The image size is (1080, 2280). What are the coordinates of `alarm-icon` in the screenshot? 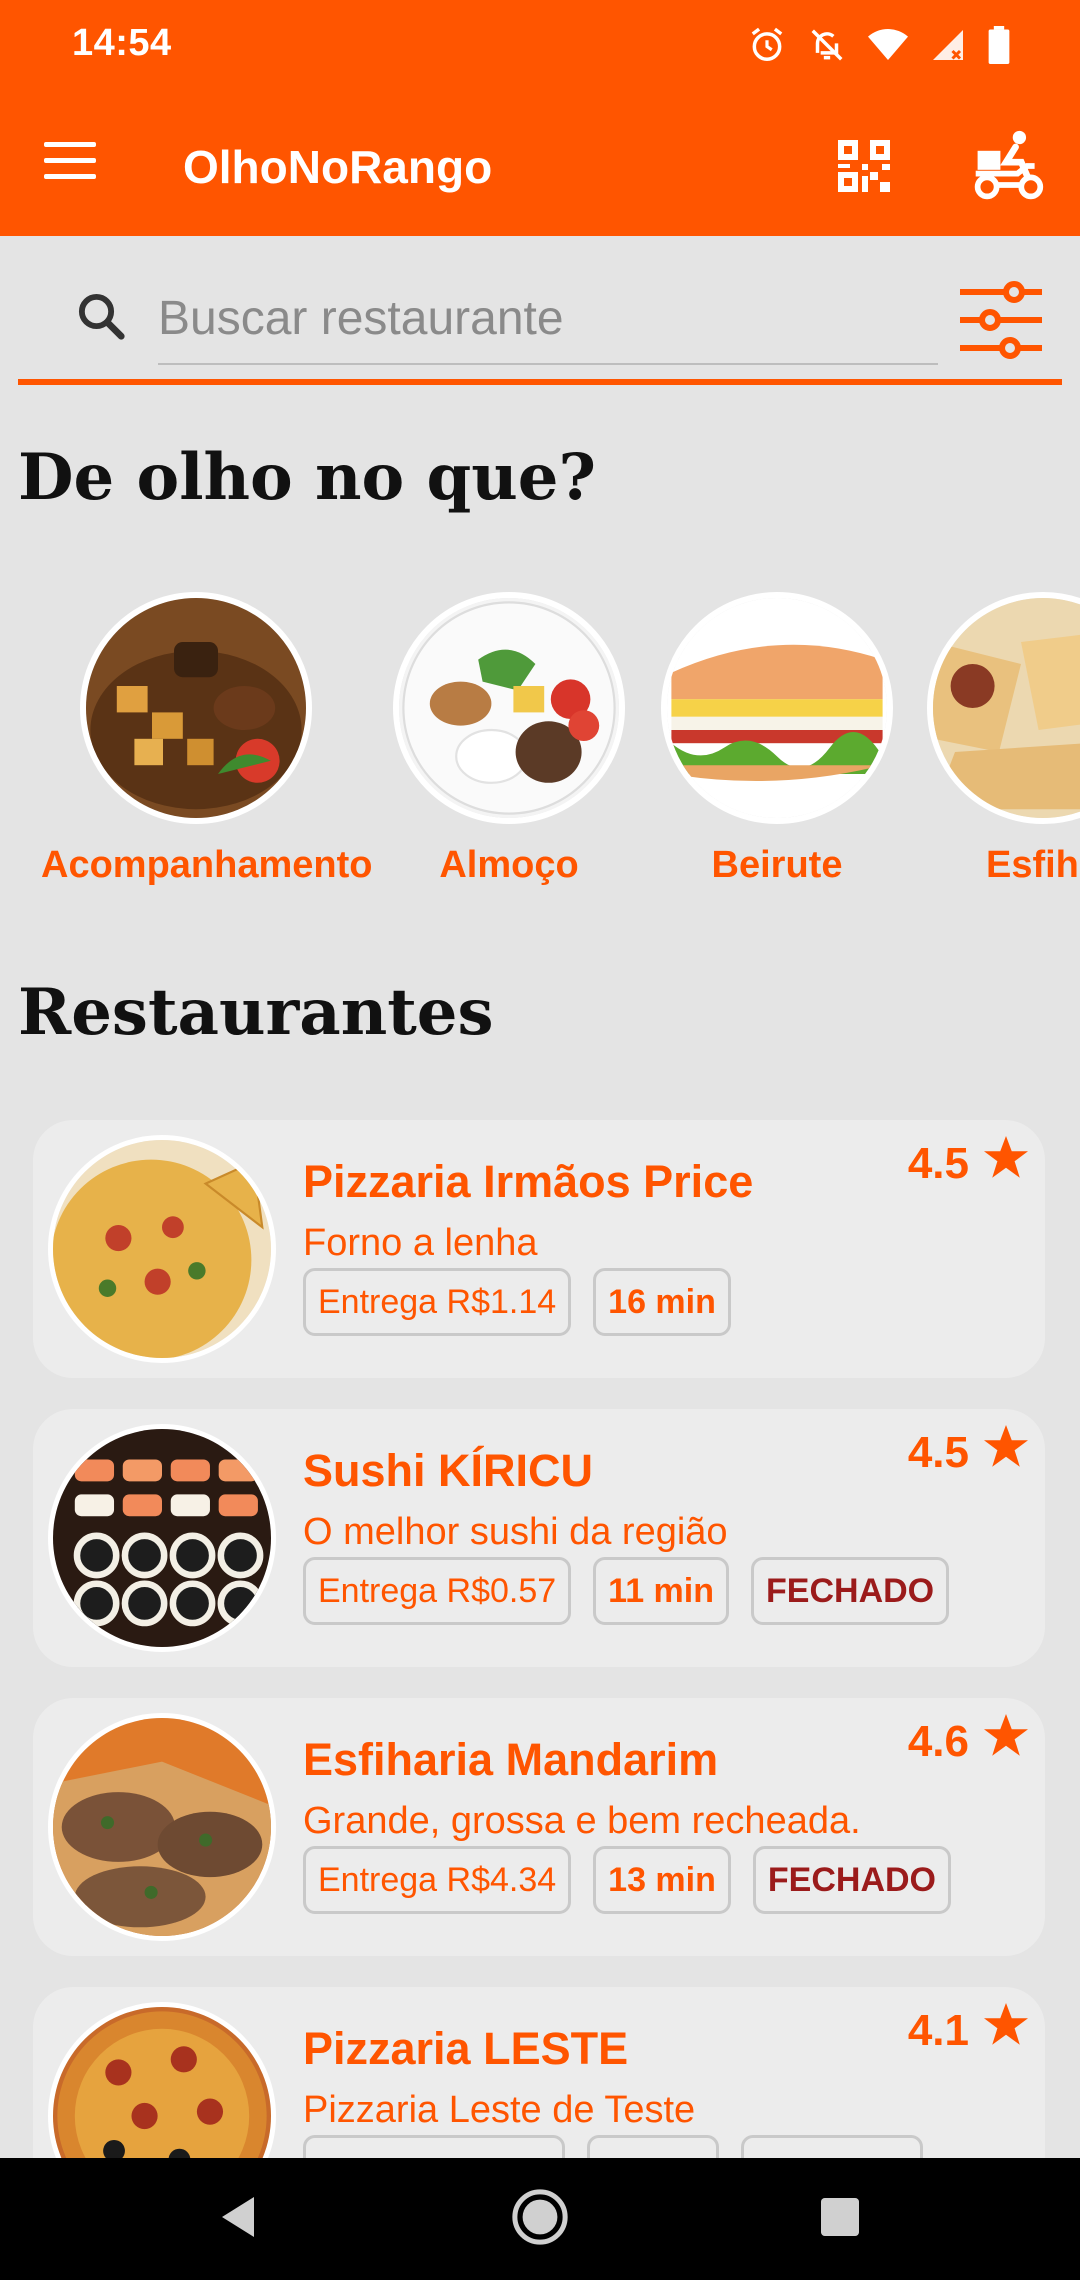 It's located at (767, 47).